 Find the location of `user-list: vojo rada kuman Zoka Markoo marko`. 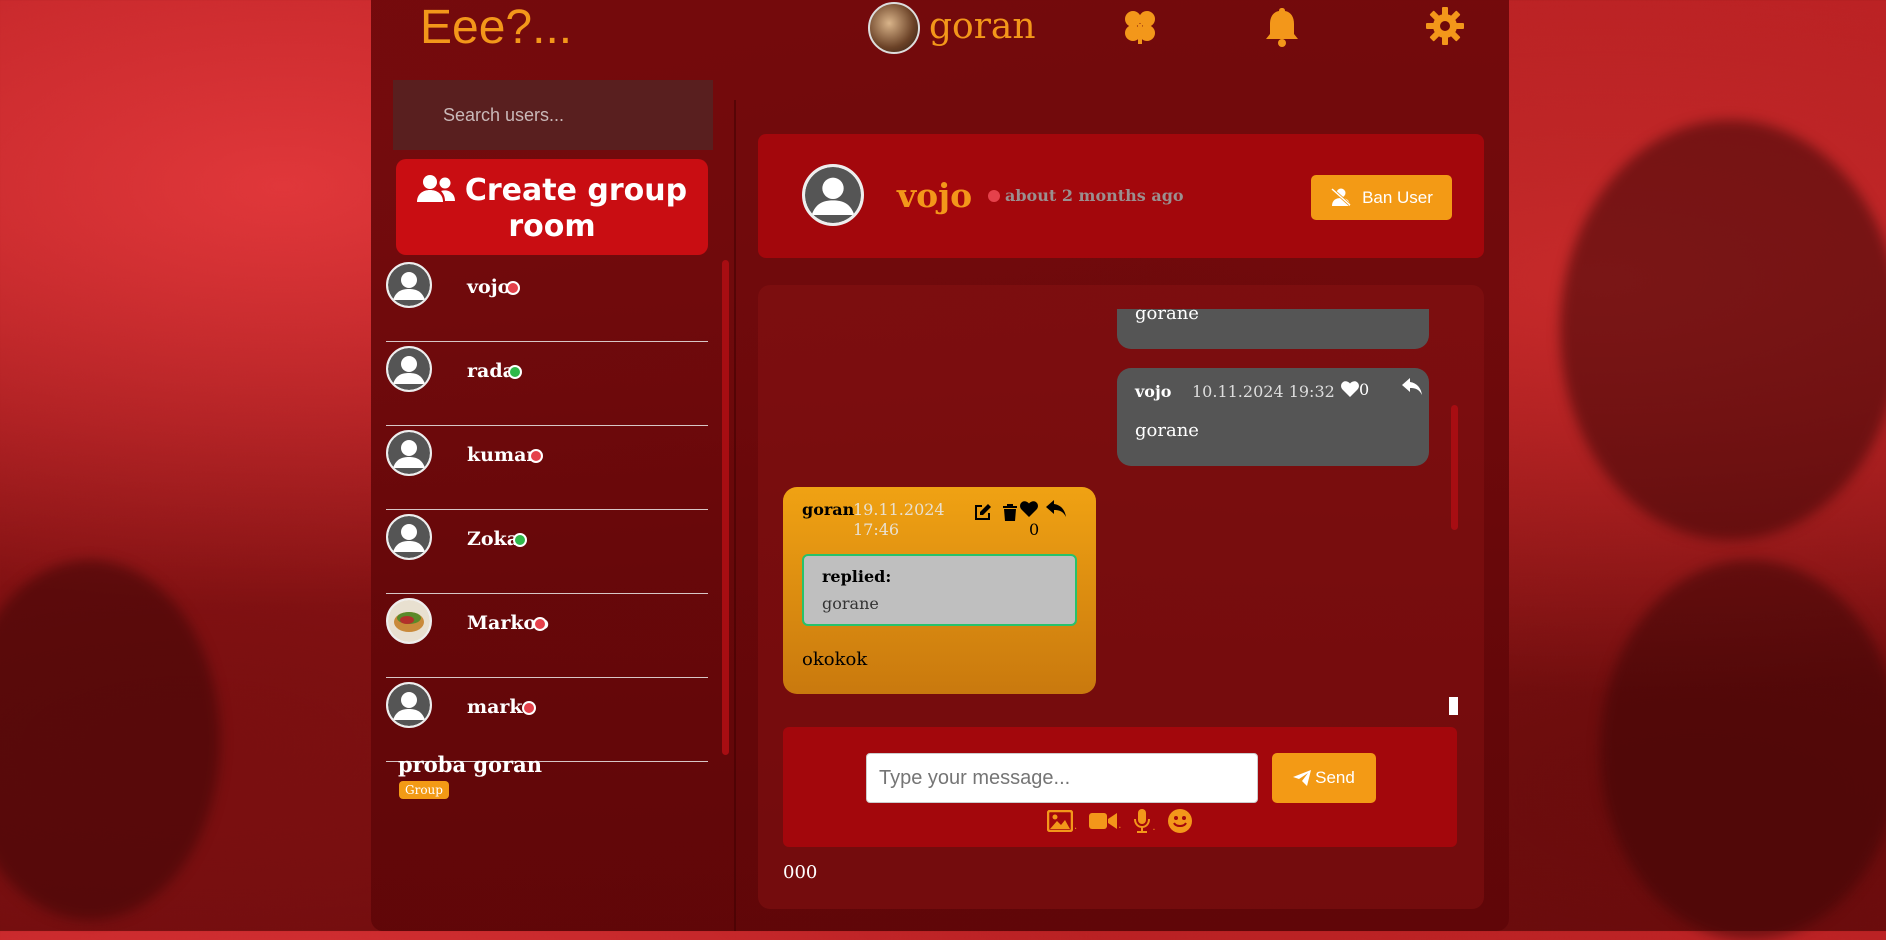

user-list: vojo rada kuman Zoka Markoo marko is located at coordinates (547, 510).